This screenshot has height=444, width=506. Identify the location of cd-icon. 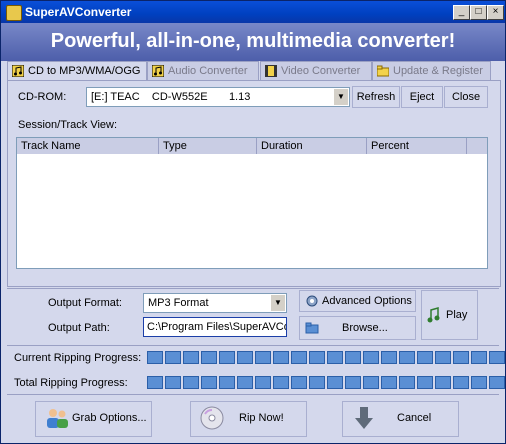
(212, 418).